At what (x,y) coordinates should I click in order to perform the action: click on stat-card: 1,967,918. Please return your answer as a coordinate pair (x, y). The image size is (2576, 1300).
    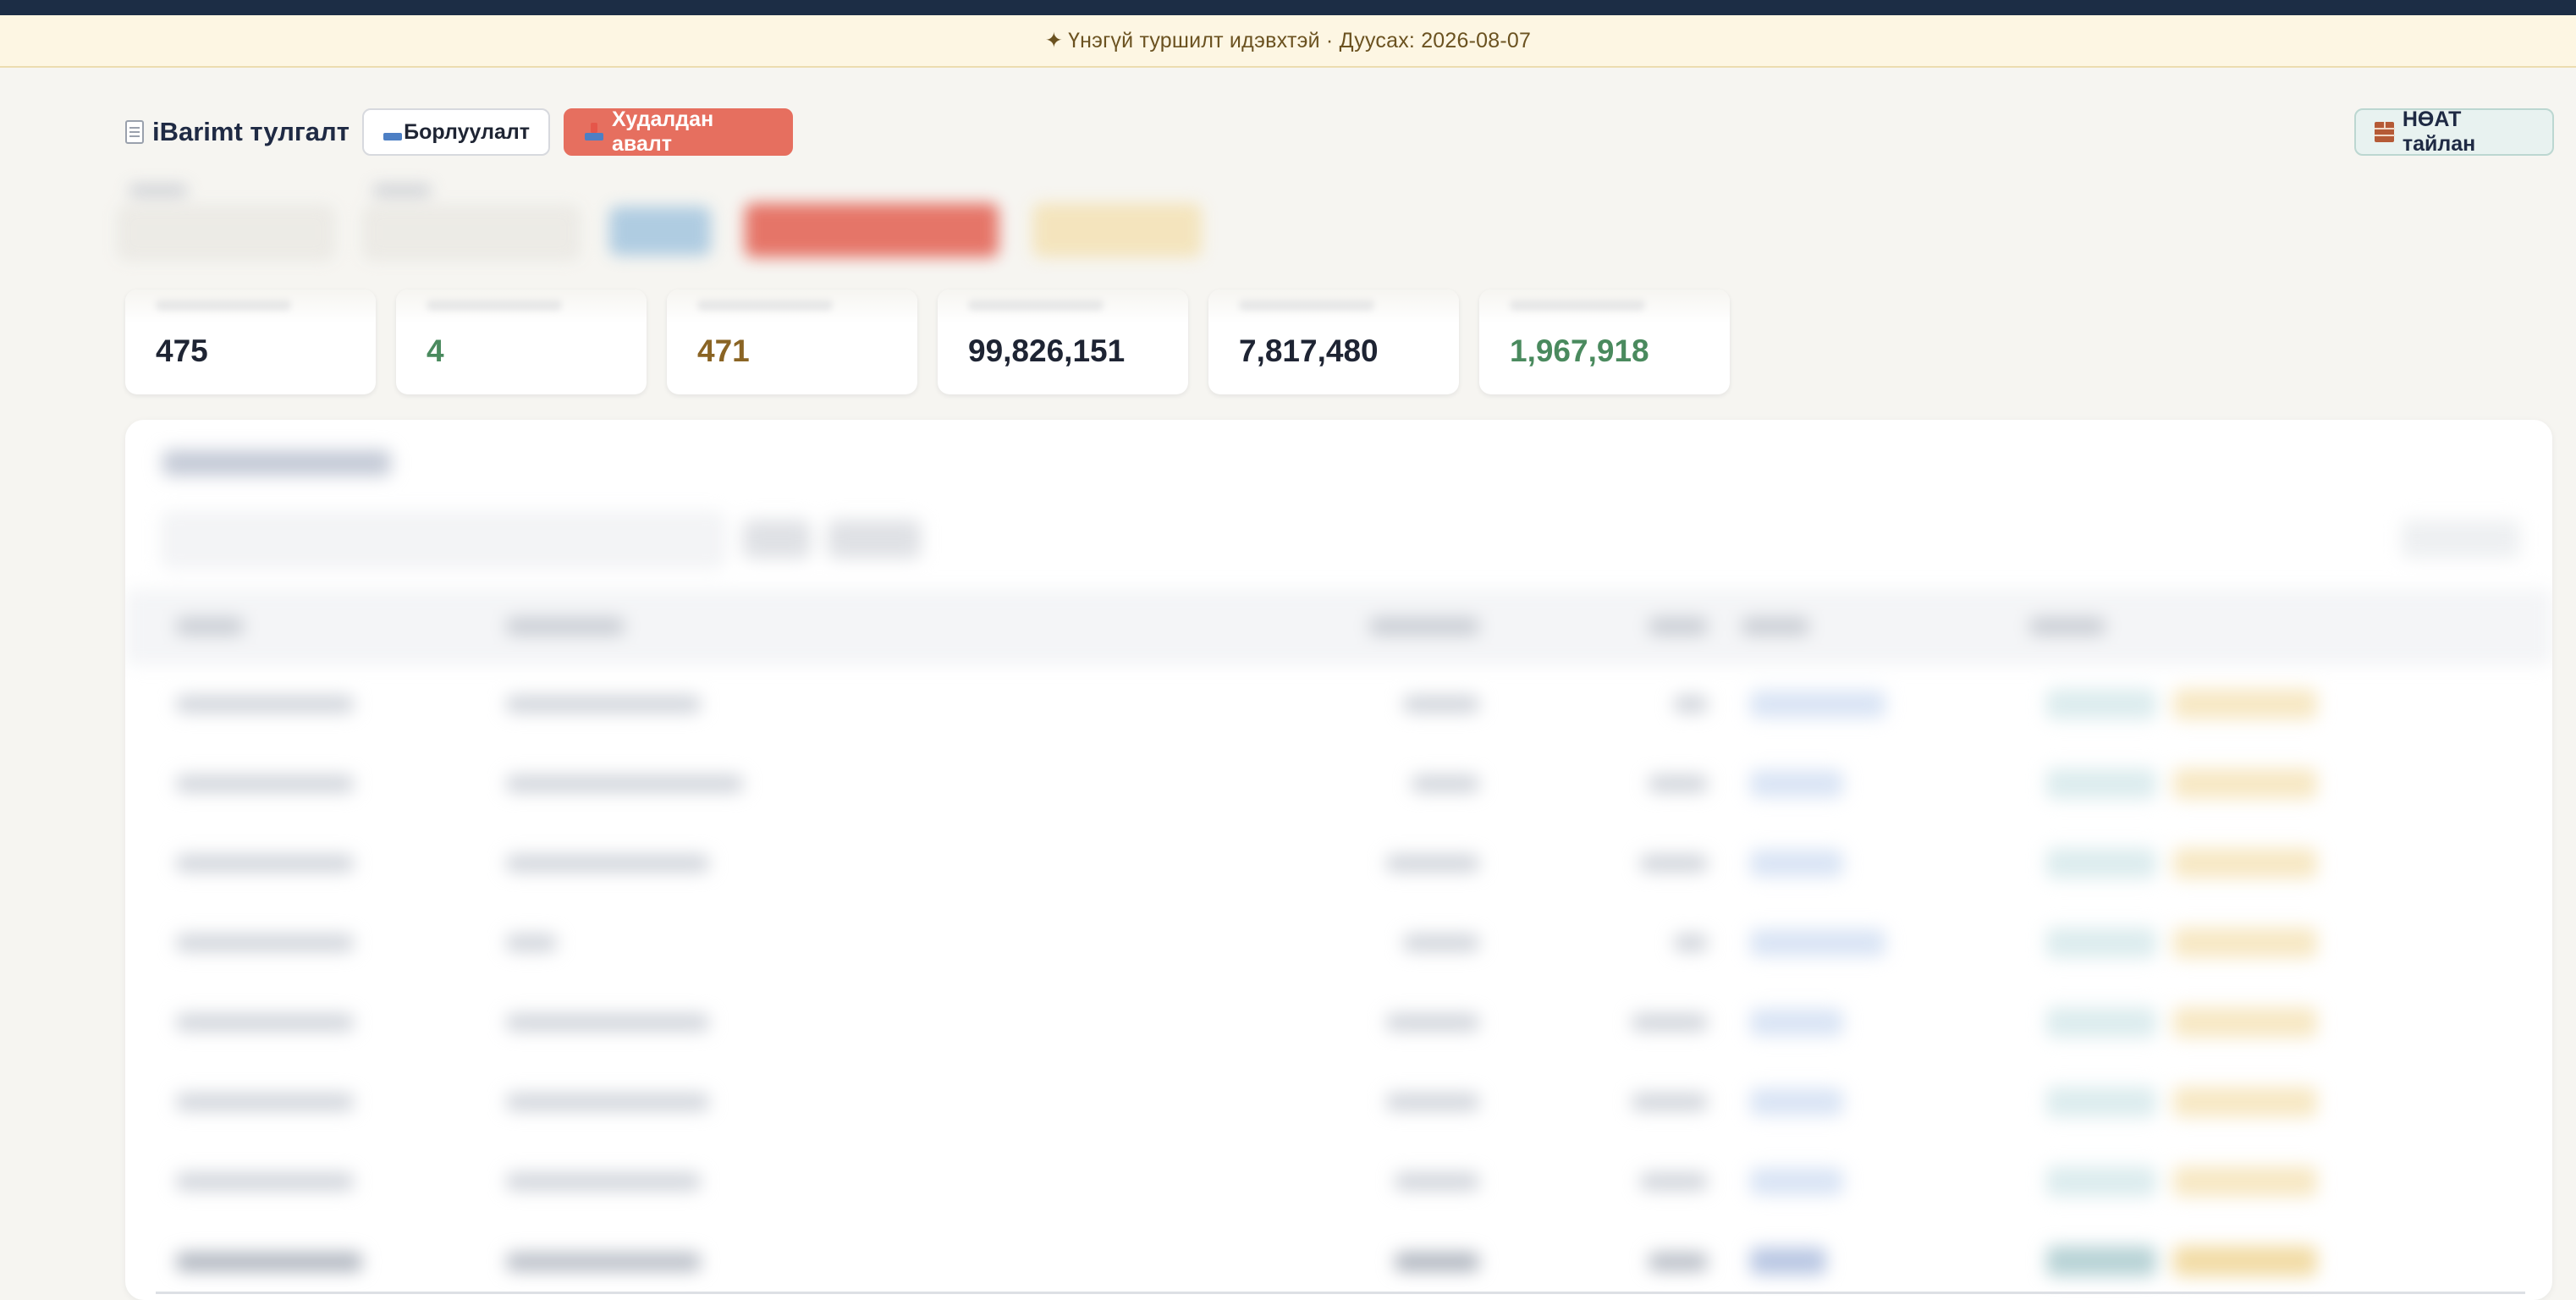
    Looking at the image, I should click on (1604, 341).